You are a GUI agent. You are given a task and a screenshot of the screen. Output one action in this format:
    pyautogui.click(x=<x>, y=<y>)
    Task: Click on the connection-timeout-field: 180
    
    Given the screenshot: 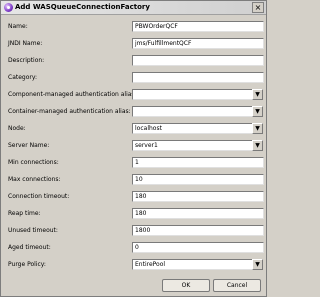 What is the action you would take?
    pyautogui.click(x=198, y=196)
    